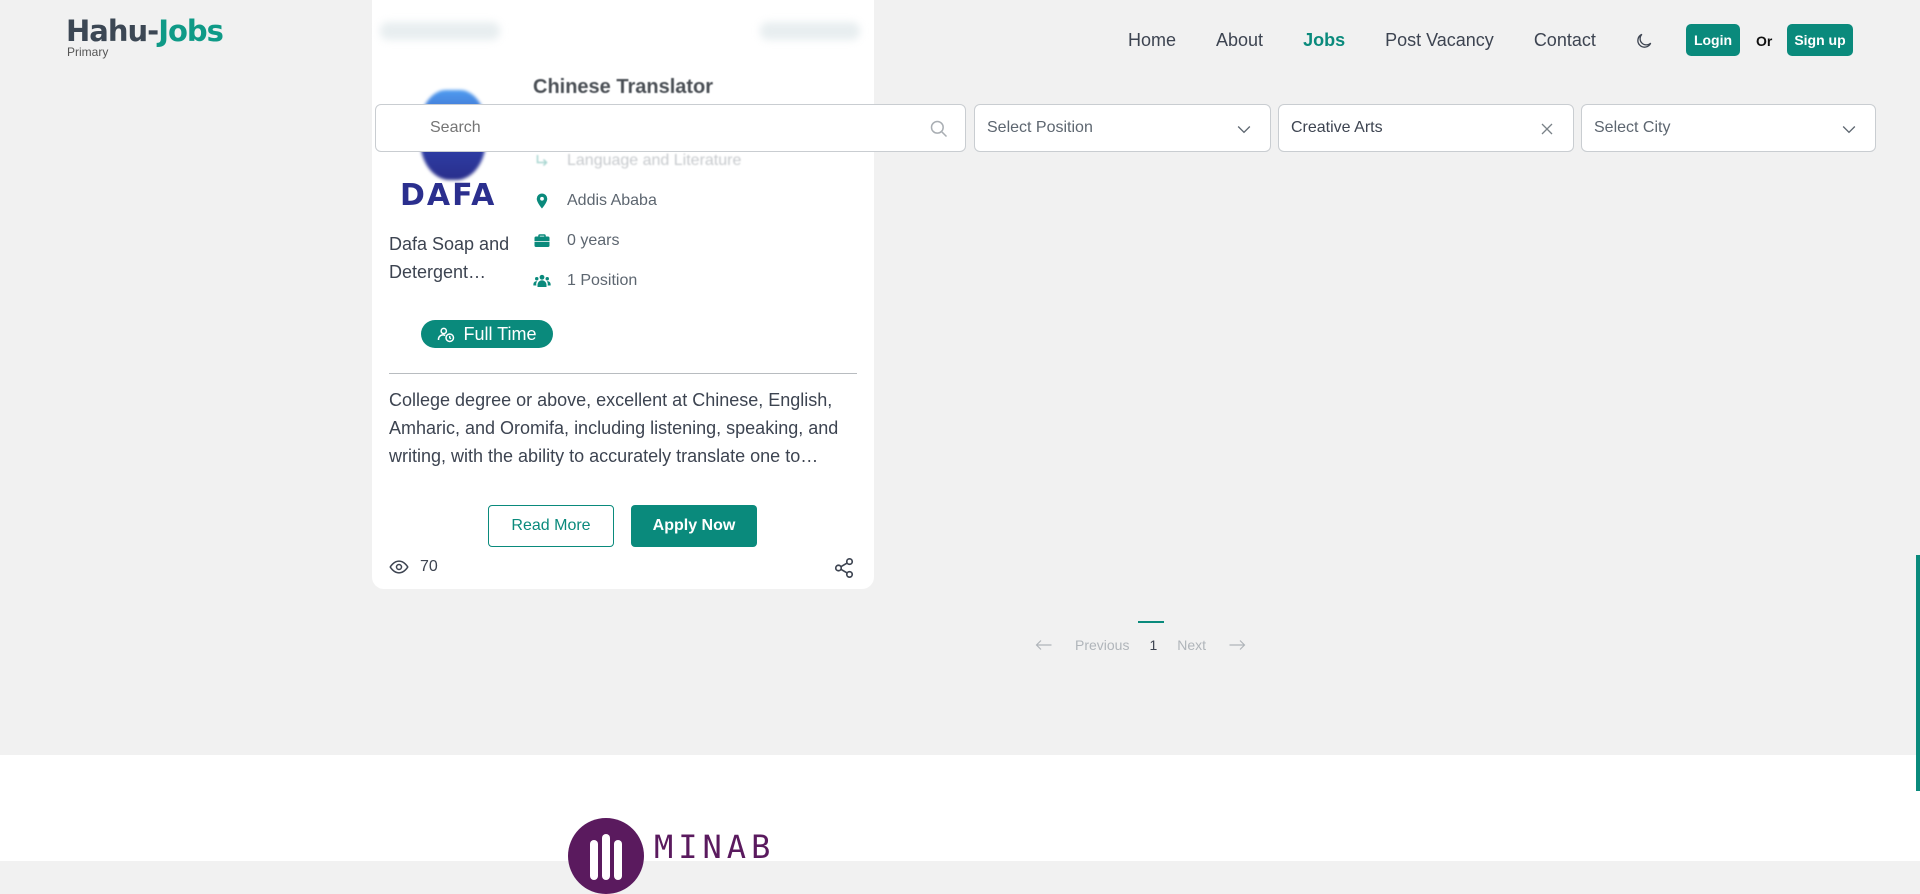  I want to click on nav-post-vacancy: Post Vacancy, so click(1439, 40).